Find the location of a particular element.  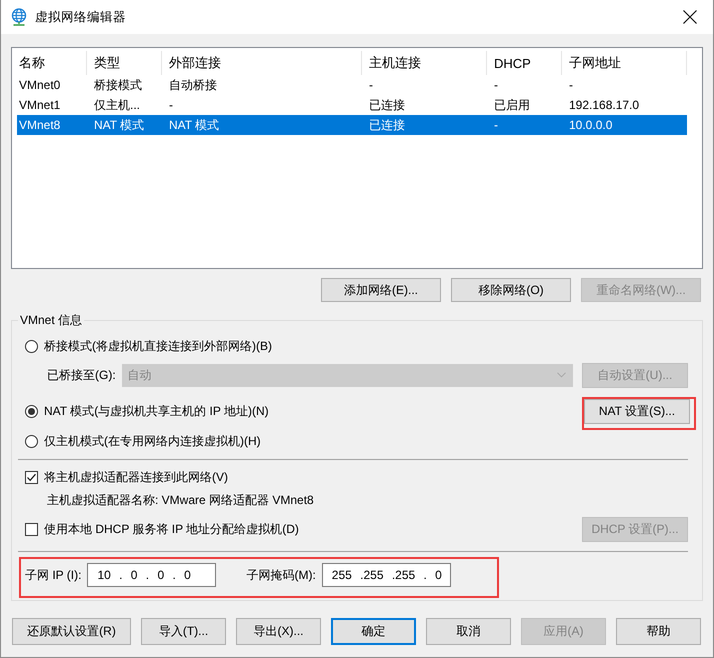

field-label: 已桥接至(G): is located at coordinates (81, 375).